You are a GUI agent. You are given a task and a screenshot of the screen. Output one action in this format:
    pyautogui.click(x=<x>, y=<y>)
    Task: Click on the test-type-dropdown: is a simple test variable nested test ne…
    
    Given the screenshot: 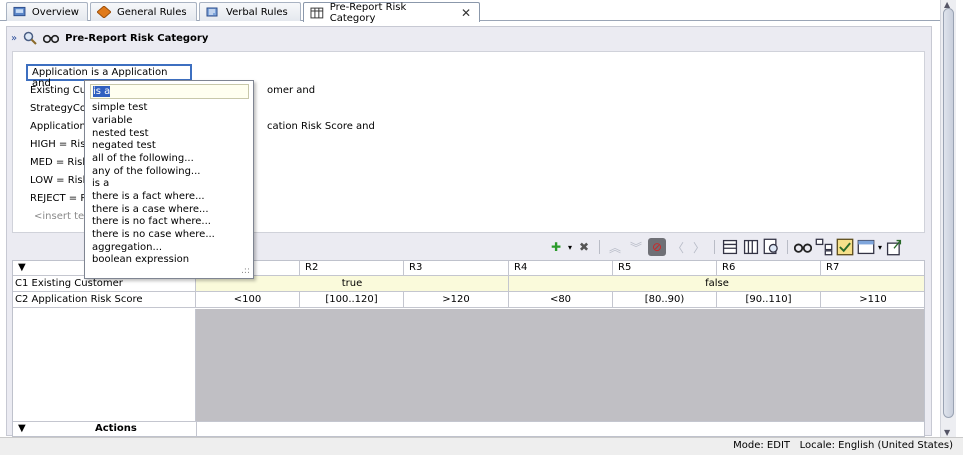 What is the action you would take?
    pyautogui.click(x=169, y=179)
    